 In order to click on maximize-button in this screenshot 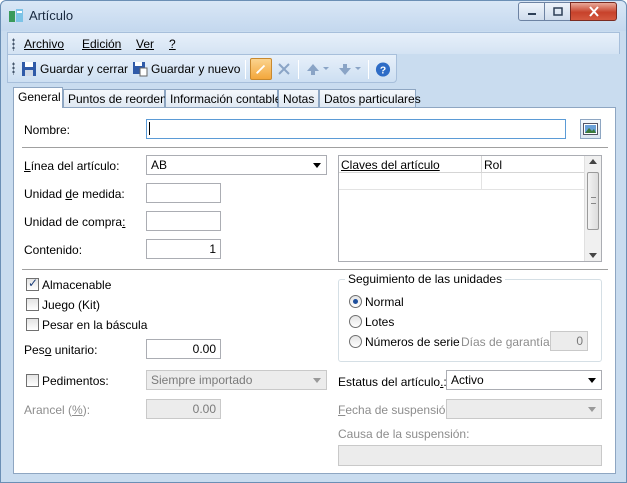, I will do `click(557, 11)`.